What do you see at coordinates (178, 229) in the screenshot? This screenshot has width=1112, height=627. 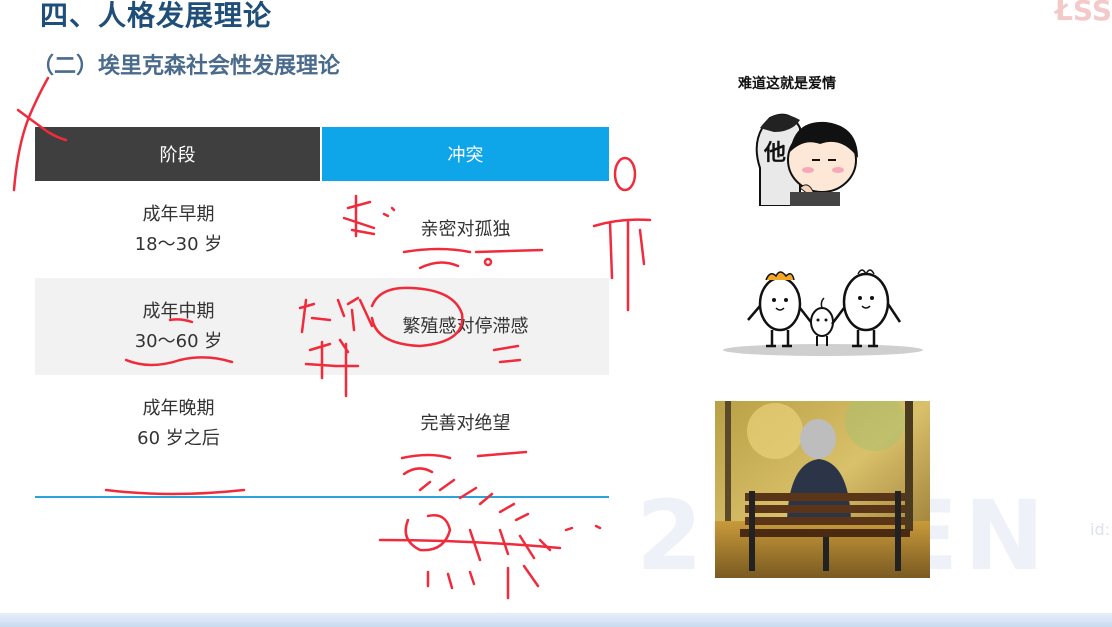 I see `stage-cell: 成年早期 18～30 岁` at bounding box center [178, 229].